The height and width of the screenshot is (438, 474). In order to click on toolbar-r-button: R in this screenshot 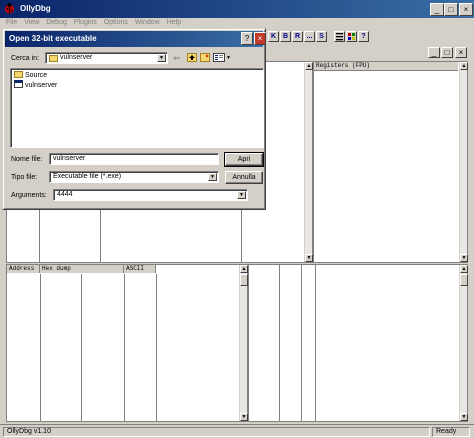, I will do `click(297, 36)`.